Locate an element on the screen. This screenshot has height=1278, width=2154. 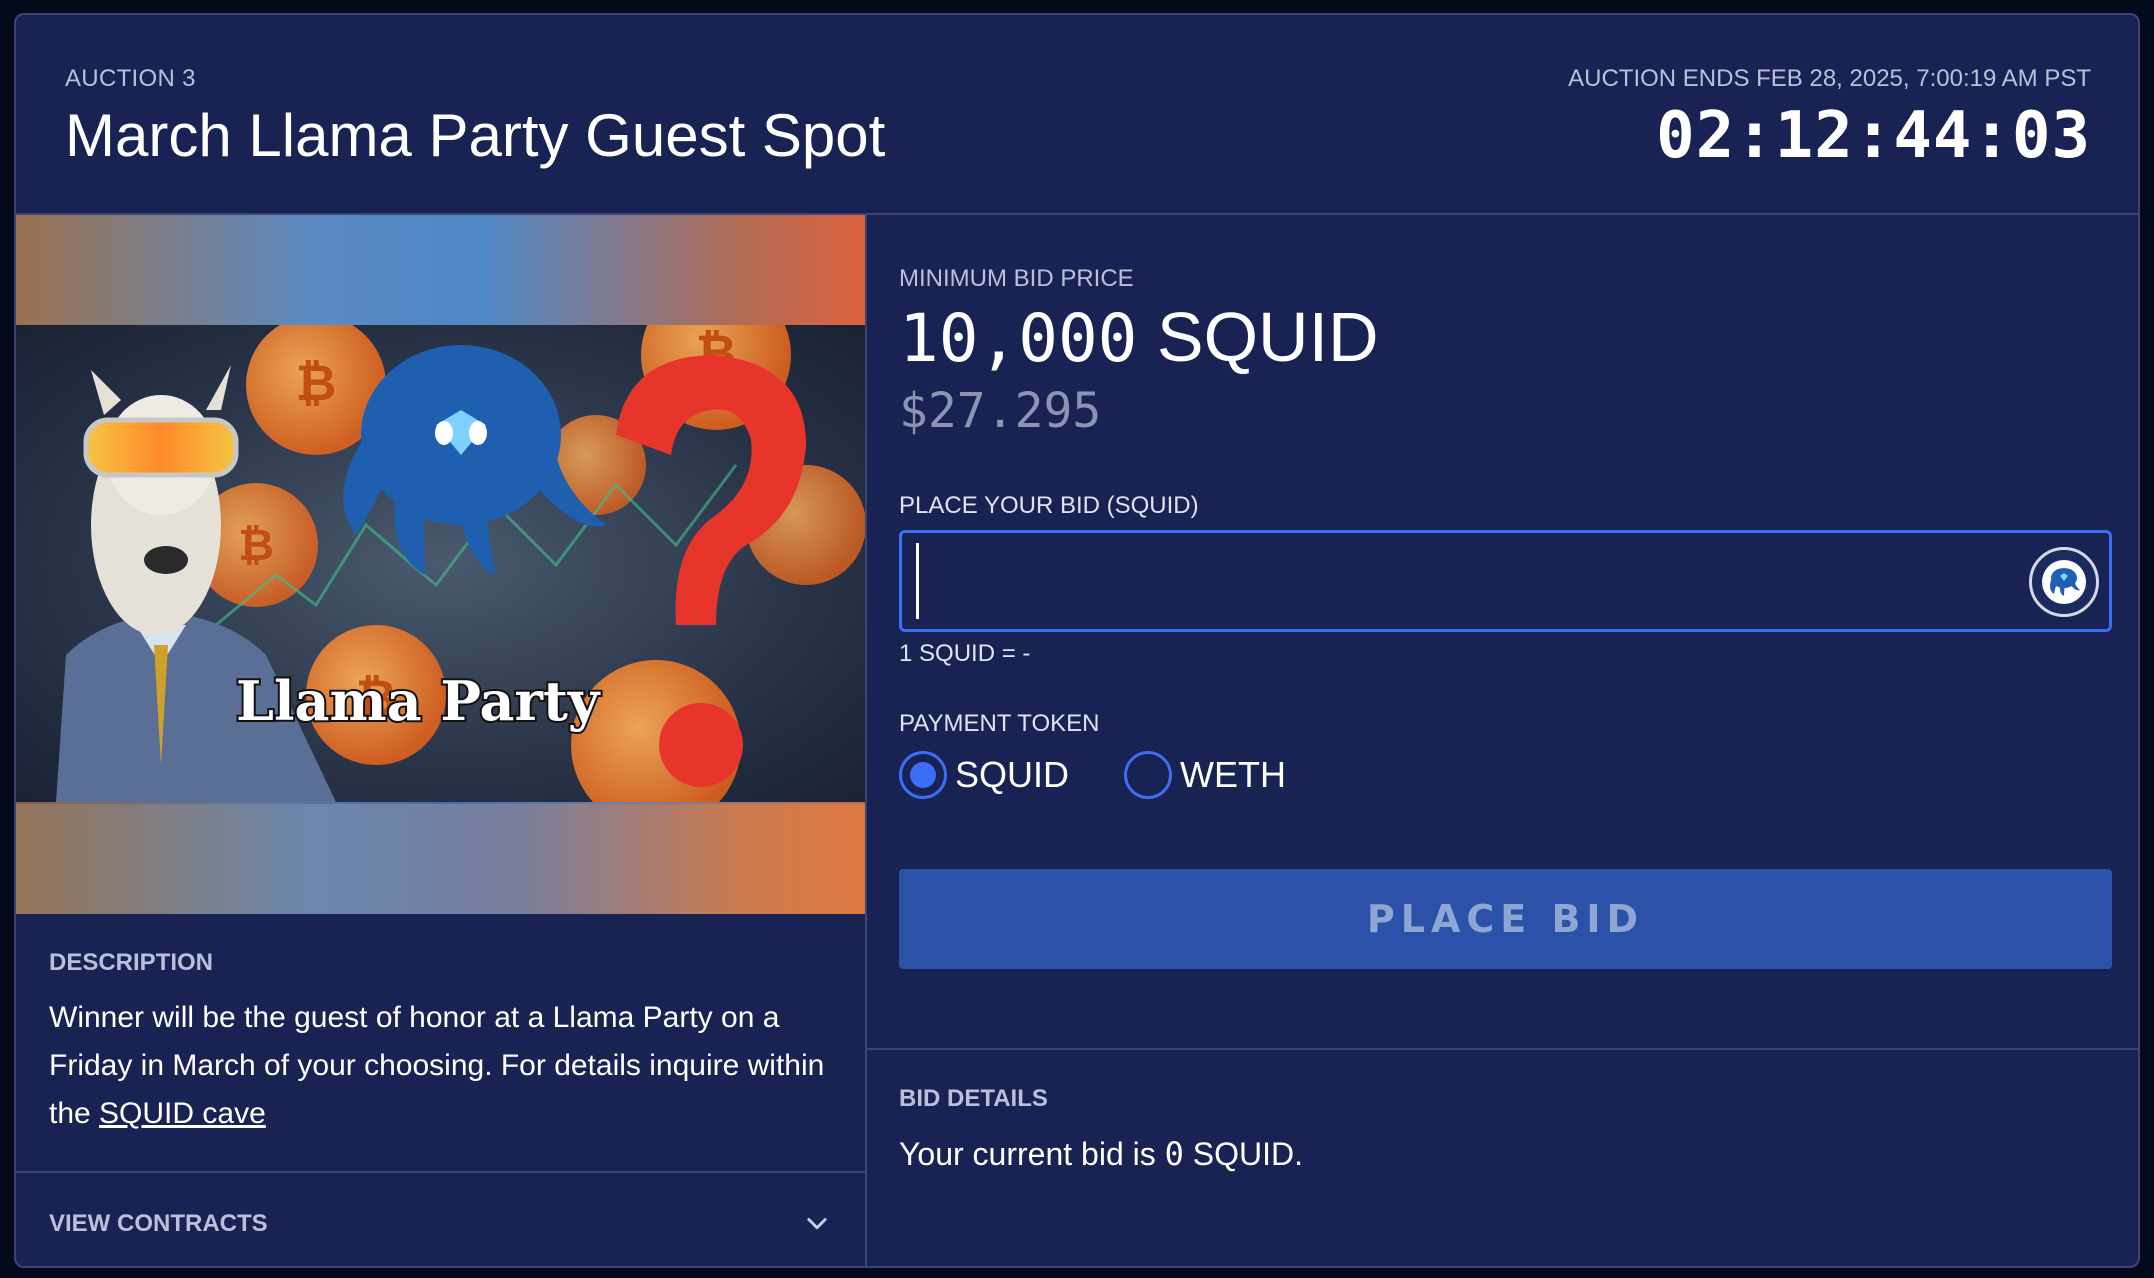
section-divider is located at coordinates (1502, 1049).